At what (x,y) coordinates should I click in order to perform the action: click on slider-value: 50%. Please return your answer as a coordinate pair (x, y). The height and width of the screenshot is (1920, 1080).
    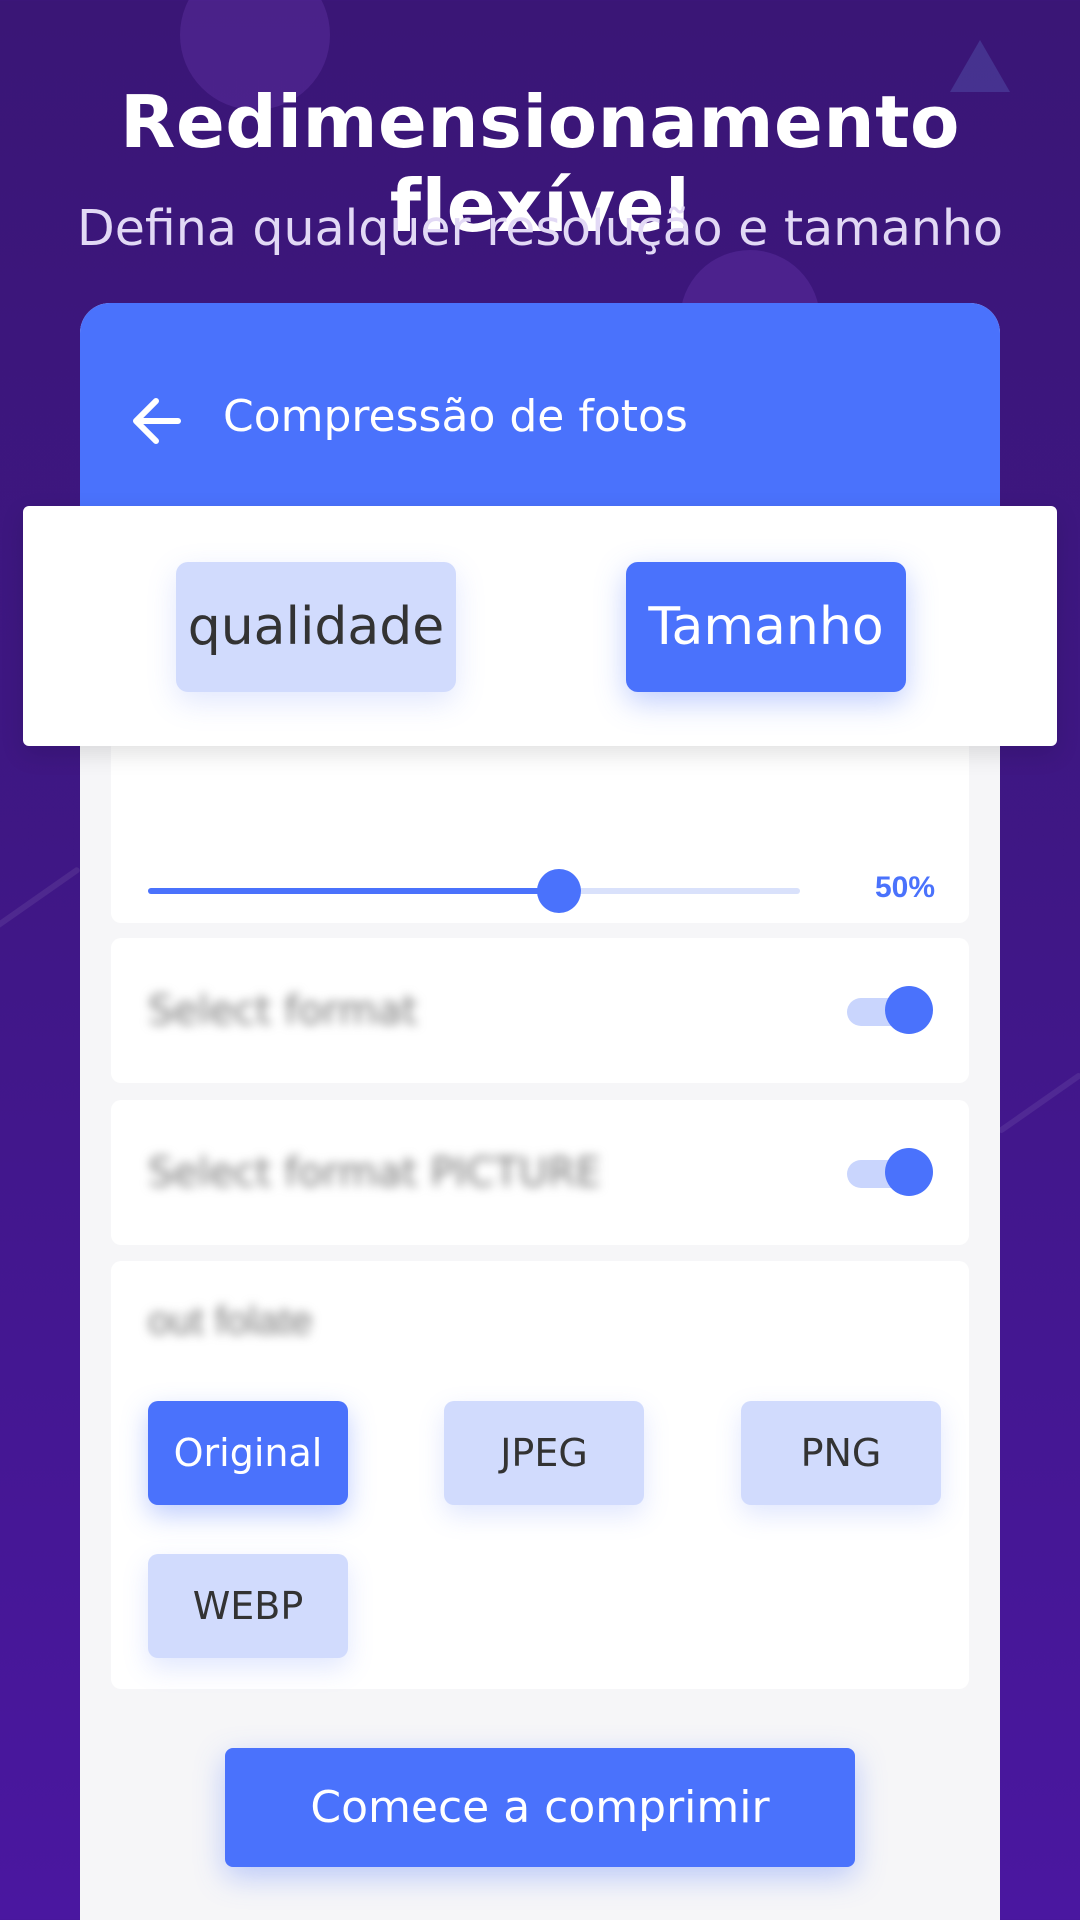
    Looking at the image, I should click on (904, 887).